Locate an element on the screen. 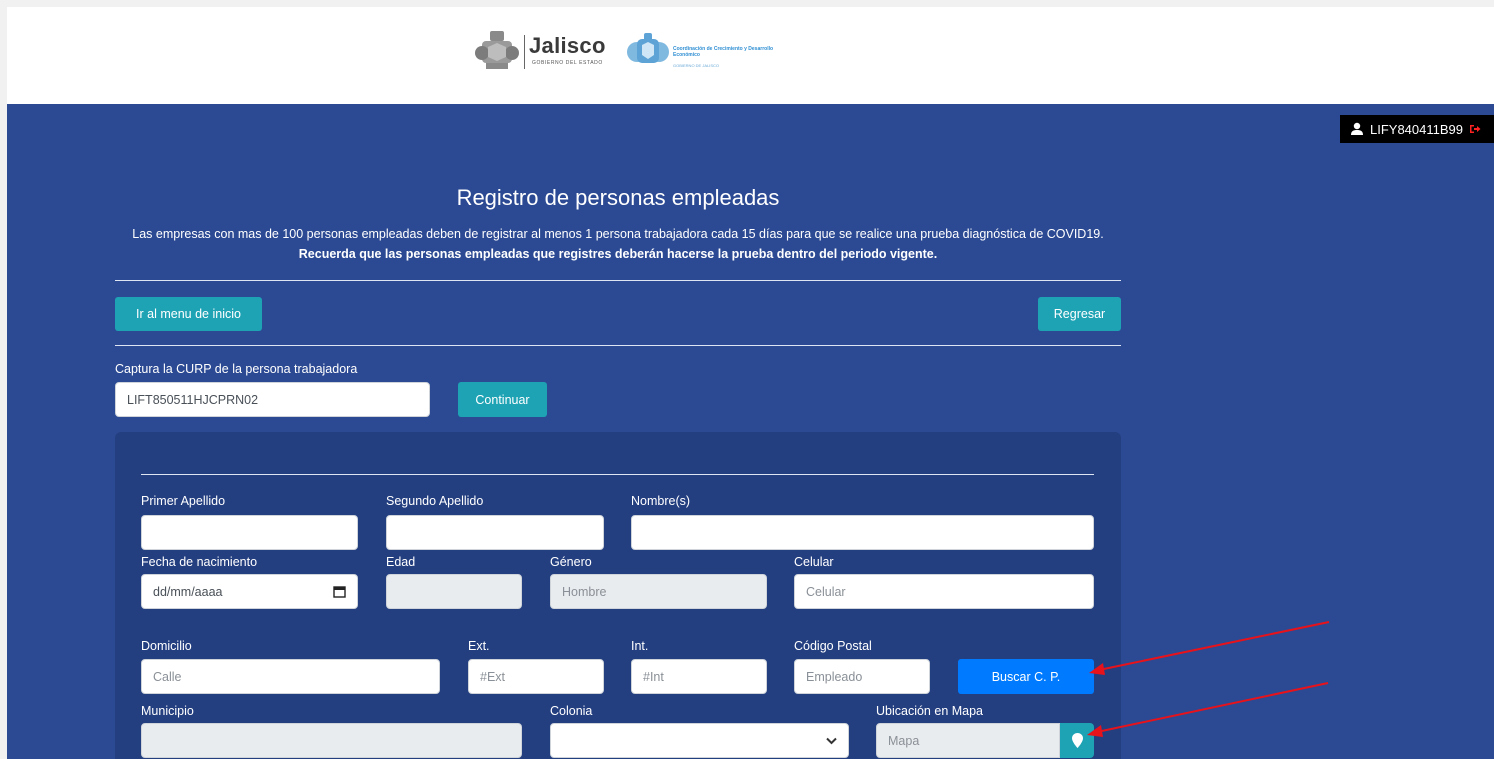 Image resolution: width=1494 pixels, height=759 pixels. codigo-postal-input: Empleado is located at coordinates (862, 676).